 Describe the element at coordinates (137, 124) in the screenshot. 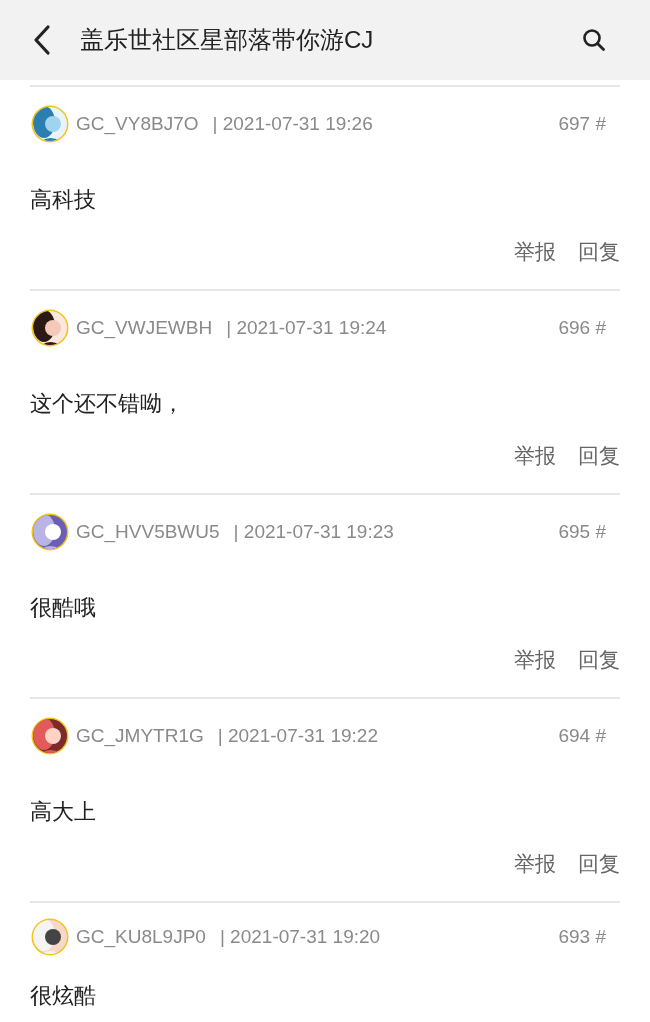

I see `username: GC_VY8BJ7O` at that location.